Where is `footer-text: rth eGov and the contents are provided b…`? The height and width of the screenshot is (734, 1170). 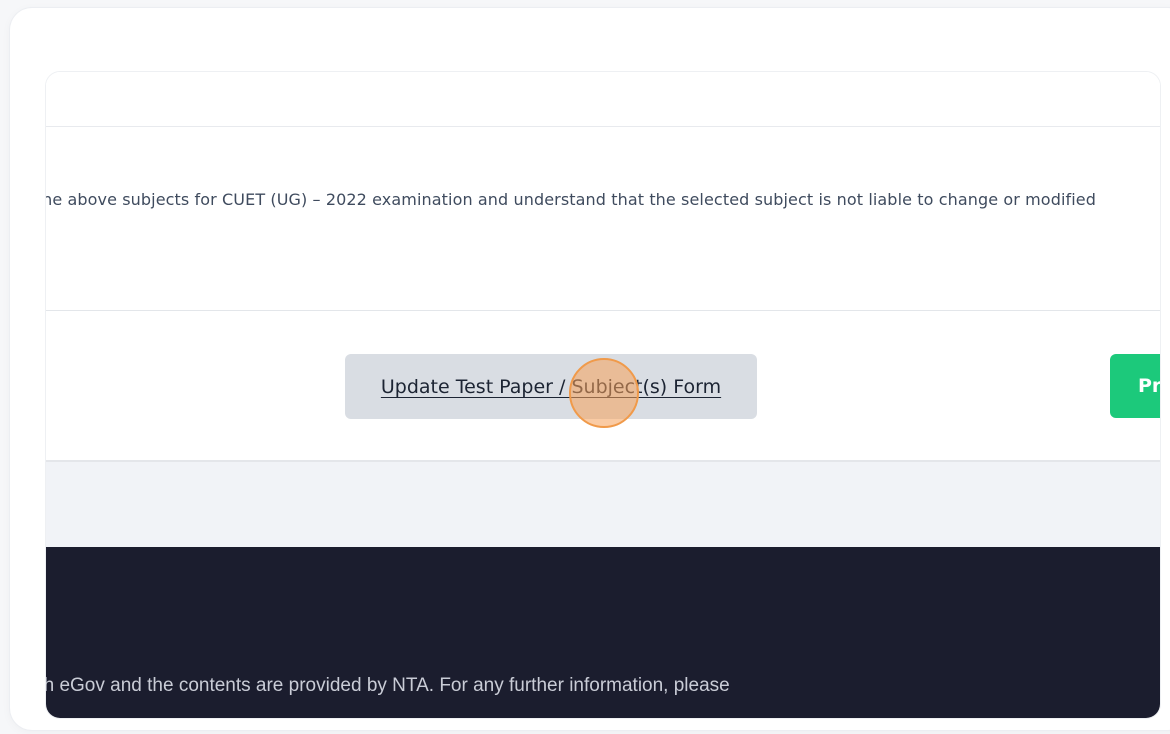 footer-text: rth eGov and the contents are provided b… is located at coordinates (388, 685).